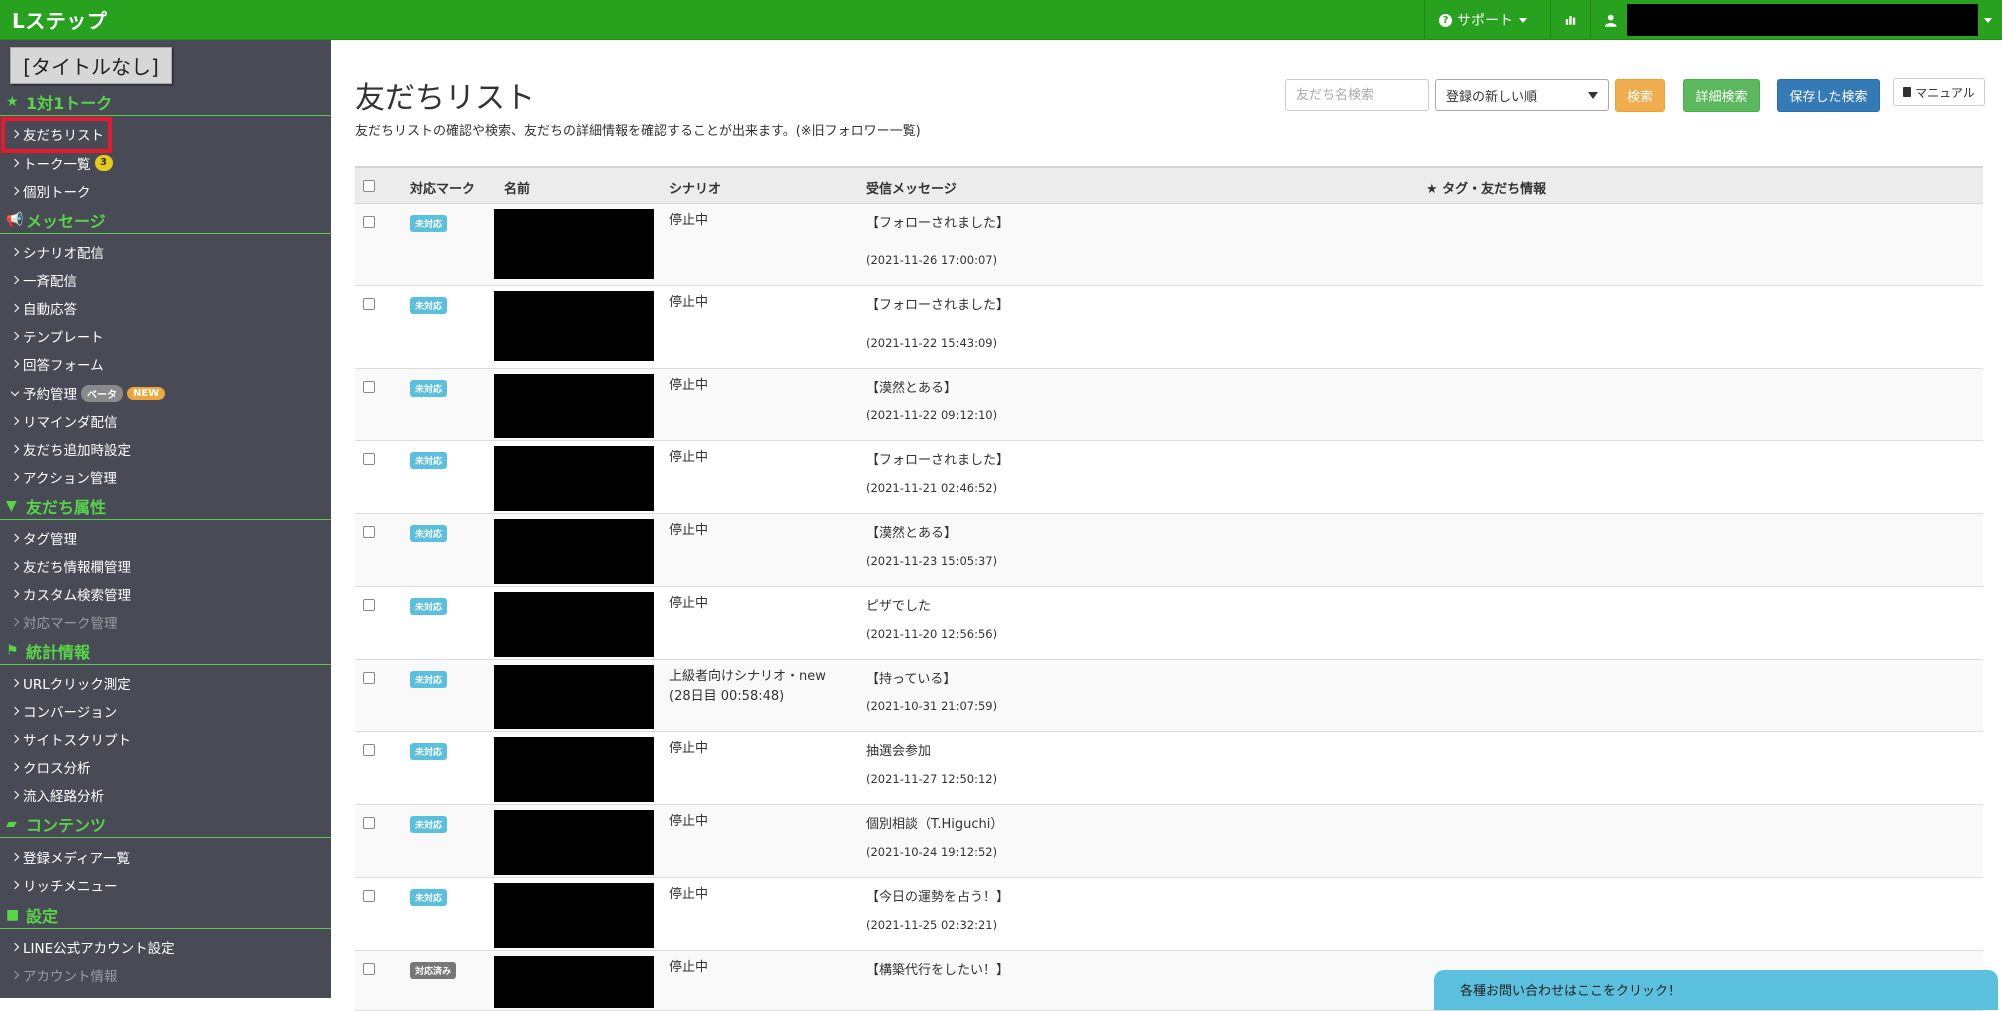 Image resolution: width=2002 pixels, height=1011 pixels. What do you see at coordinates (1716, 990) in the screenshot?
I see `contact-tab: 各種お問い合わせはここをクリック！` at bounding box center [1716, 990].